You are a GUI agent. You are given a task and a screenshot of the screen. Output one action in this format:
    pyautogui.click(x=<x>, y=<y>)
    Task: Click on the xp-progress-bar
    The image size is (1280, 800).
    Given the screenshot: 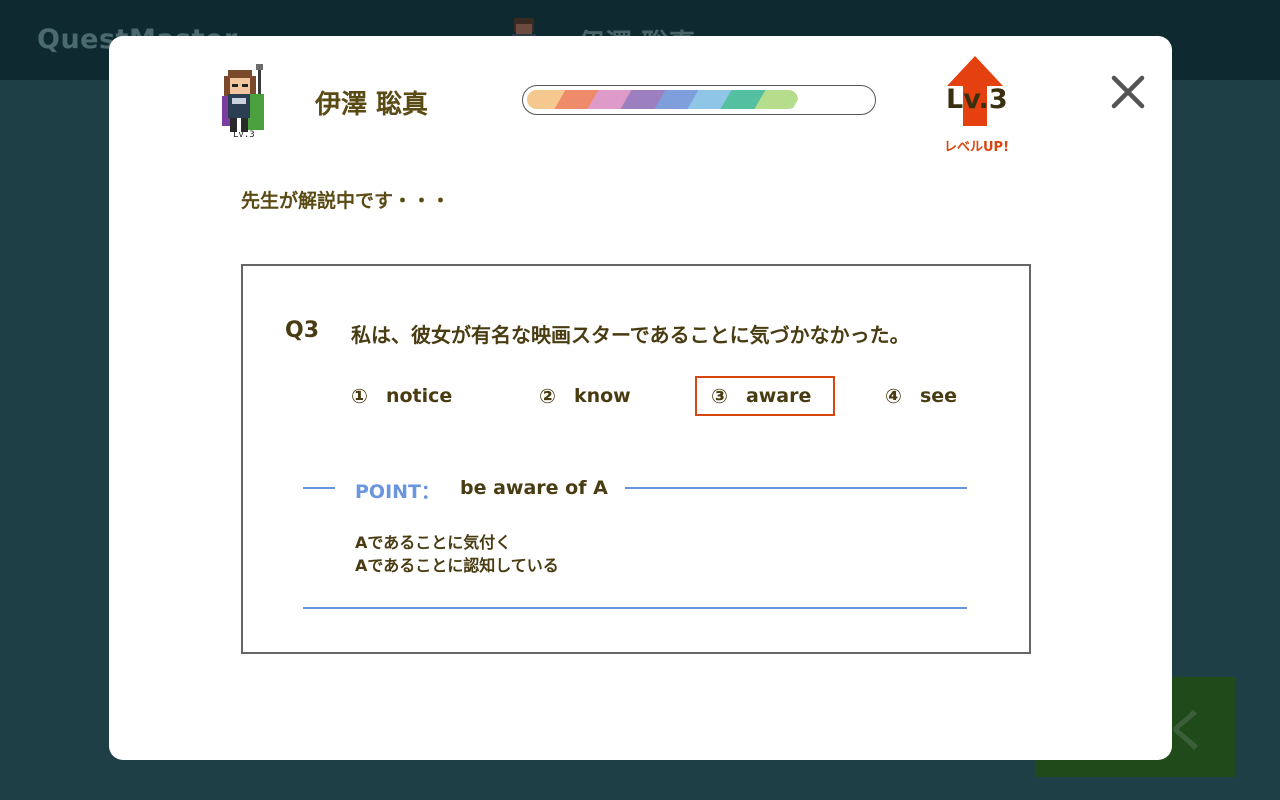 What is the action you would take?
    pyautogui.click(x=699, y=100)
    